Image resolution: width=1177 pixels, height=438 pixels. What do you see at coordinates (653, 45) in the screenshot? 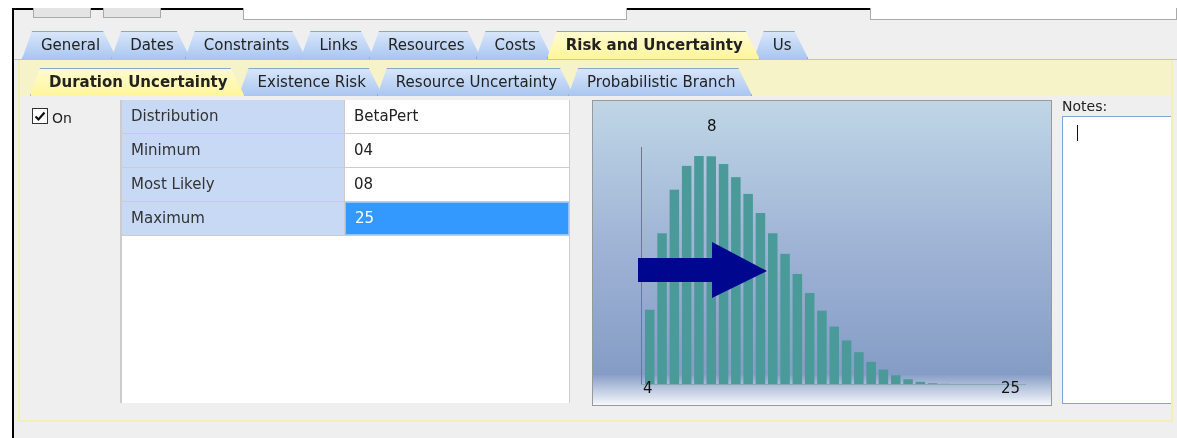
I see `tab: Risk and Uncertainty` at bounding box center [653, 45].